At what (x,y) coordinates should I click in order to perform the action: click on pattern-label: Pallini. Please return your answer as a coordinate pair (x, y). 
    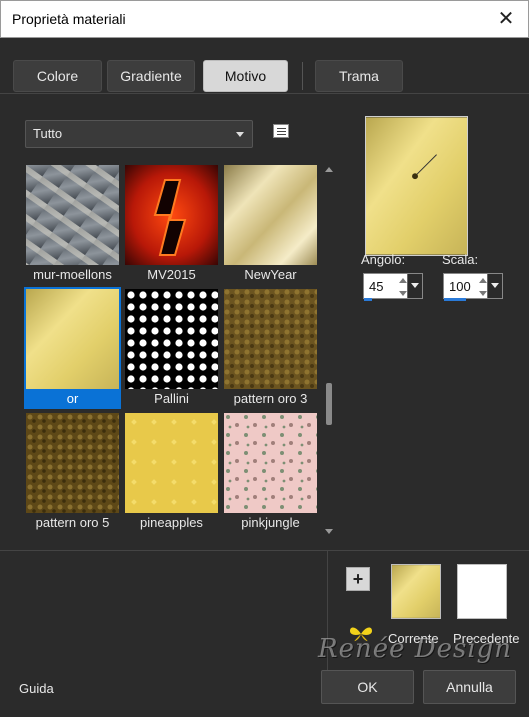
    Looking at the image, I should click on (171, 398).